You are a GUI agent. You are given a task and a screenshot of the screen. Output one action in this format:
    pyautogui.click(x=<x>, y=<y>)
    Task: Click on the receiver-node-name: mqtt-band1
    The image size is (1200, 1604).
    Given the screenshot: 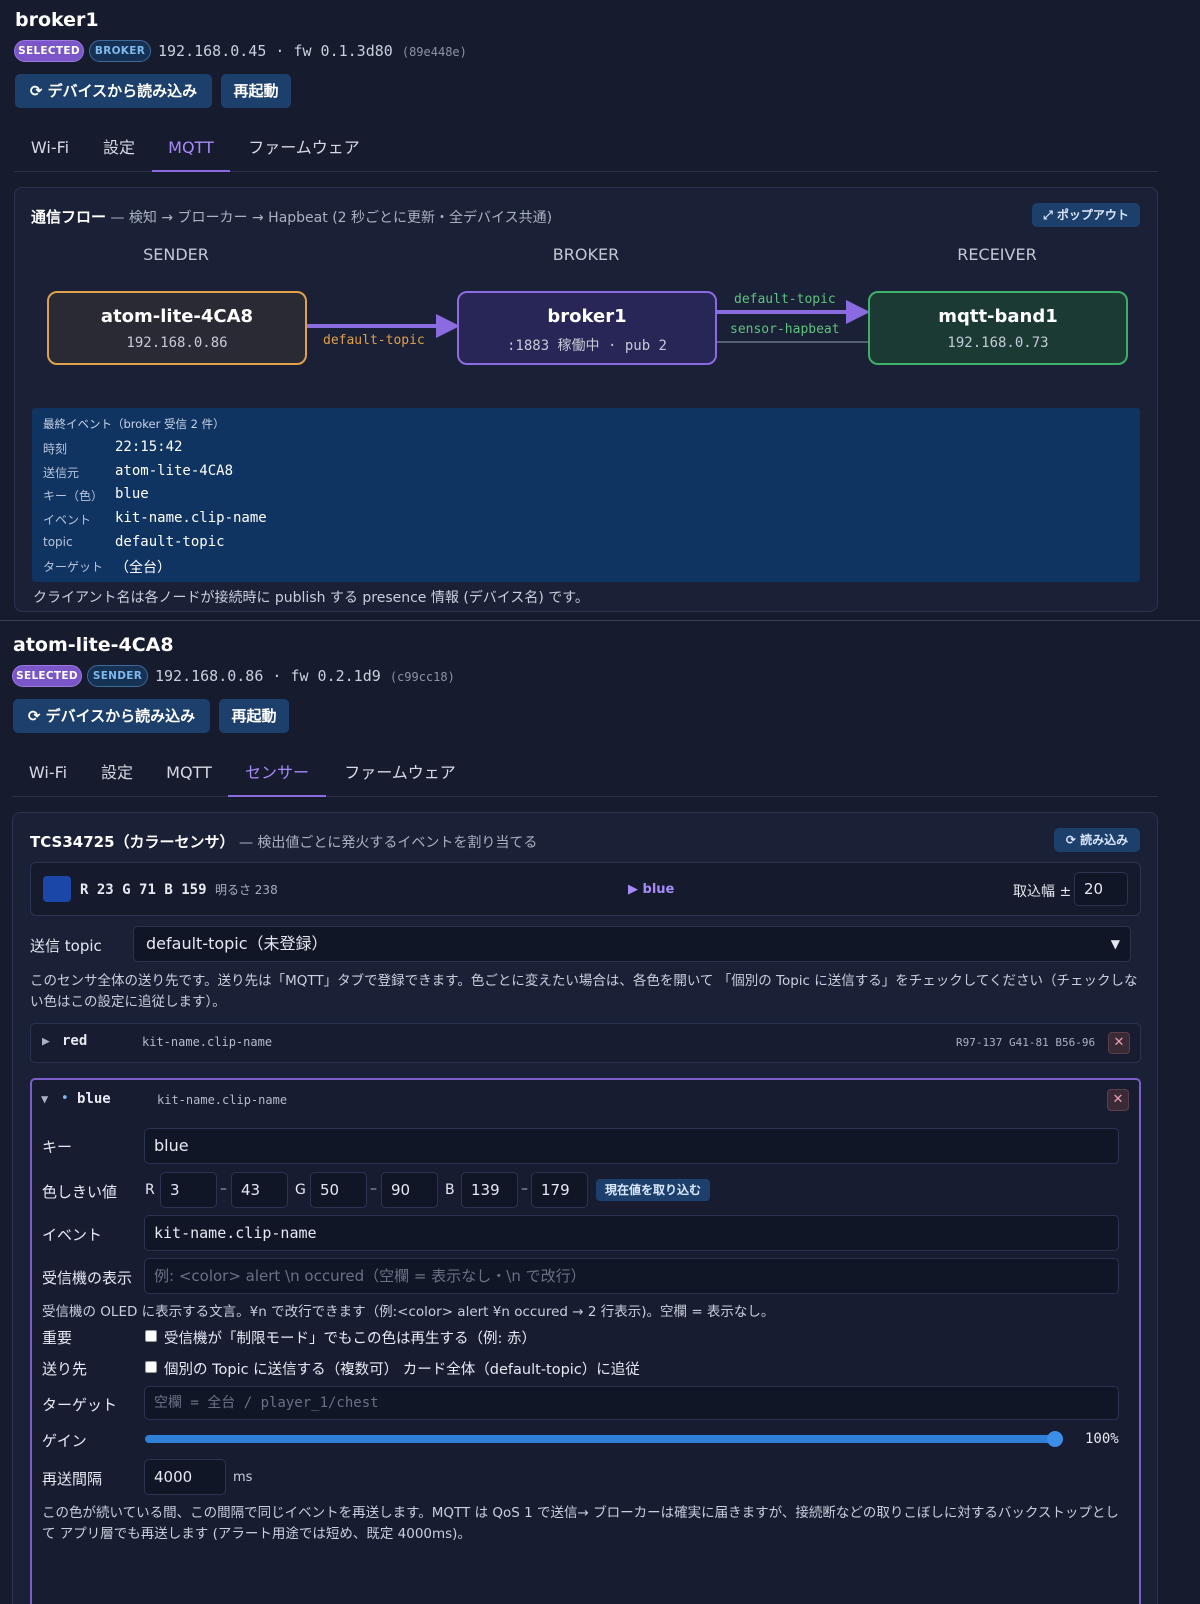 What is the action you would take?
    pyautogui.click(x=998, y=316)
    